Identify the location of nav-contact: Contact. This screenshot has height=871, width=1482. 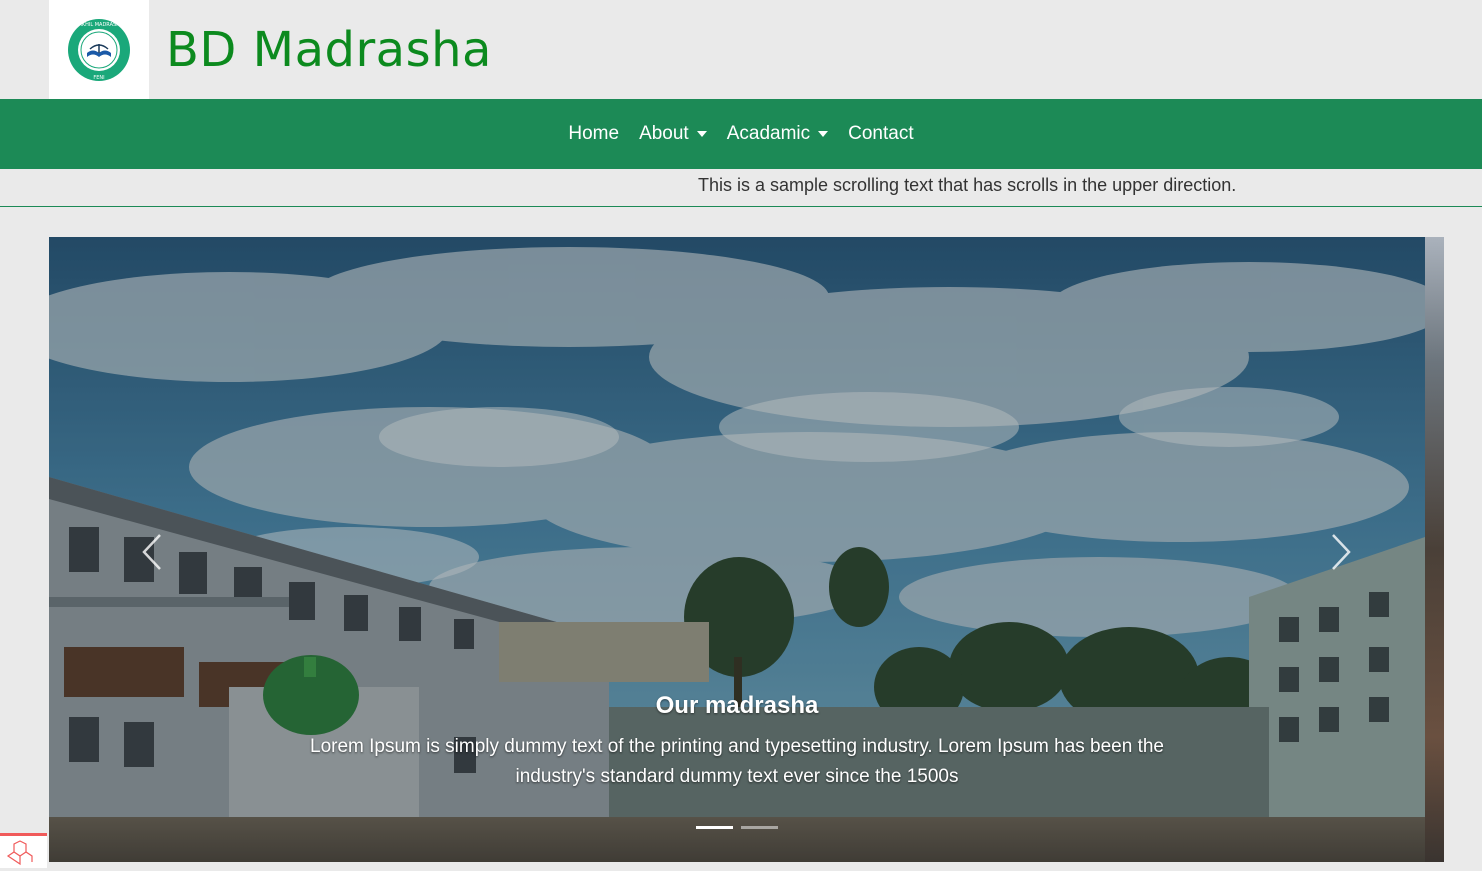
(880, 134).